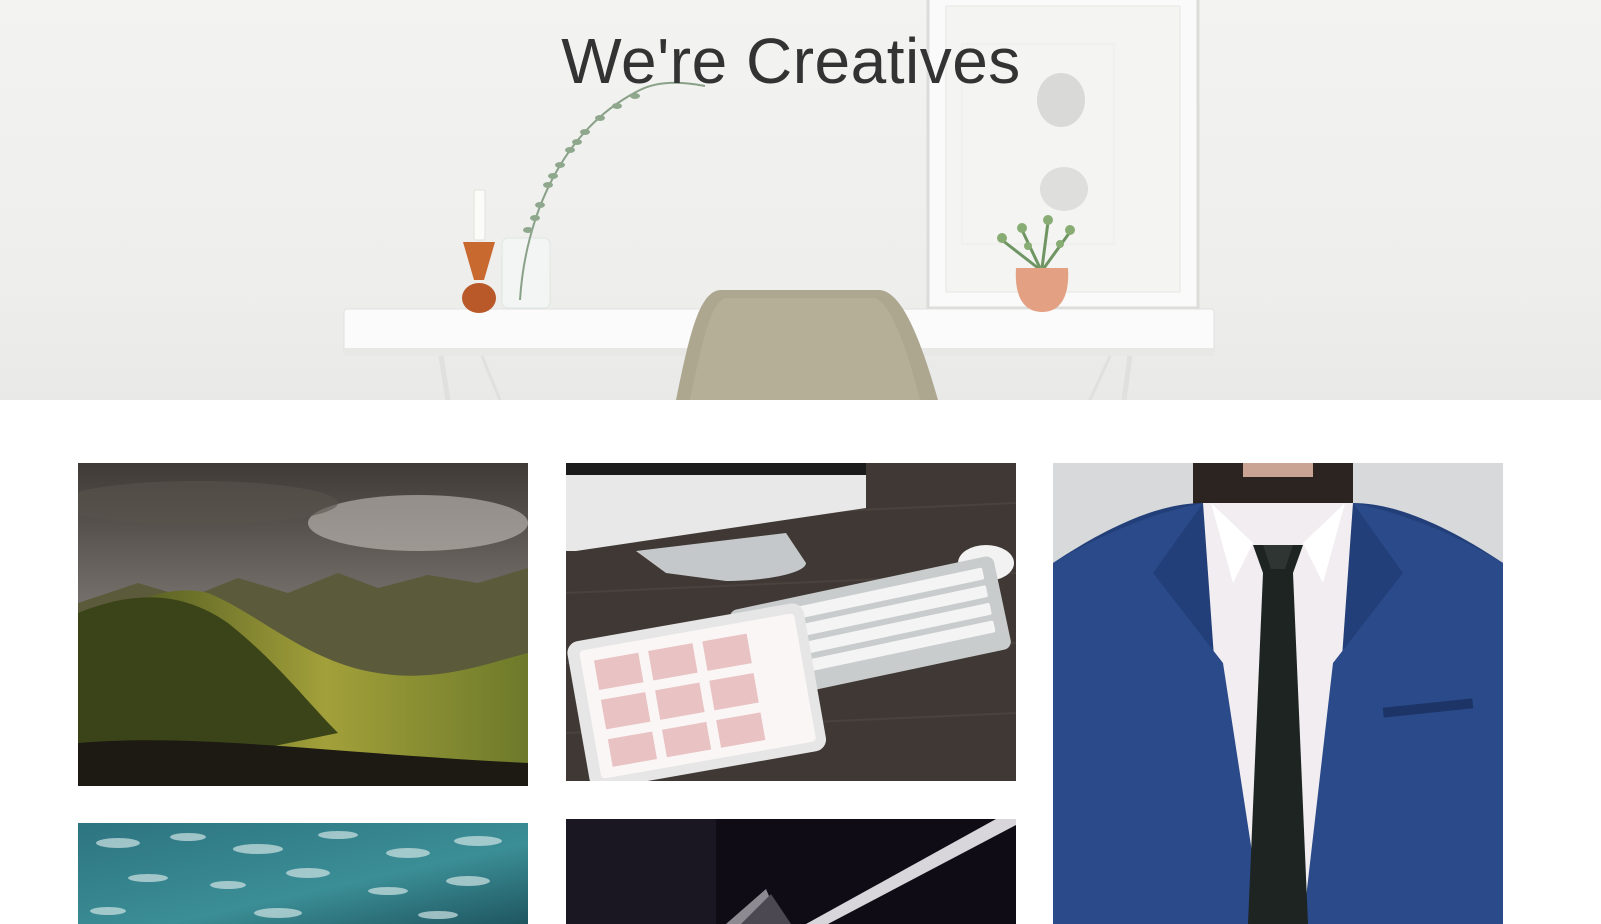 Image resolution: width=1601 pixels, height=924 pixels. I want to click on chair, so click(807, 345).